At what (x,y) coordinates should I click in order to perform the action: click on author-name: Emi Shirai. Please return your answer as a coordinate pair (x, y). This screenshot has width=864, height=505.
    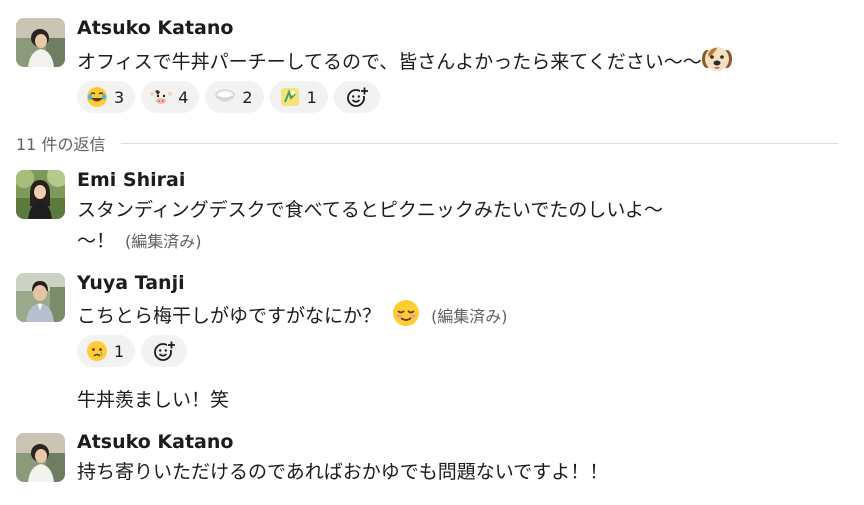
    Looking at the image, I should click on (131, 180).